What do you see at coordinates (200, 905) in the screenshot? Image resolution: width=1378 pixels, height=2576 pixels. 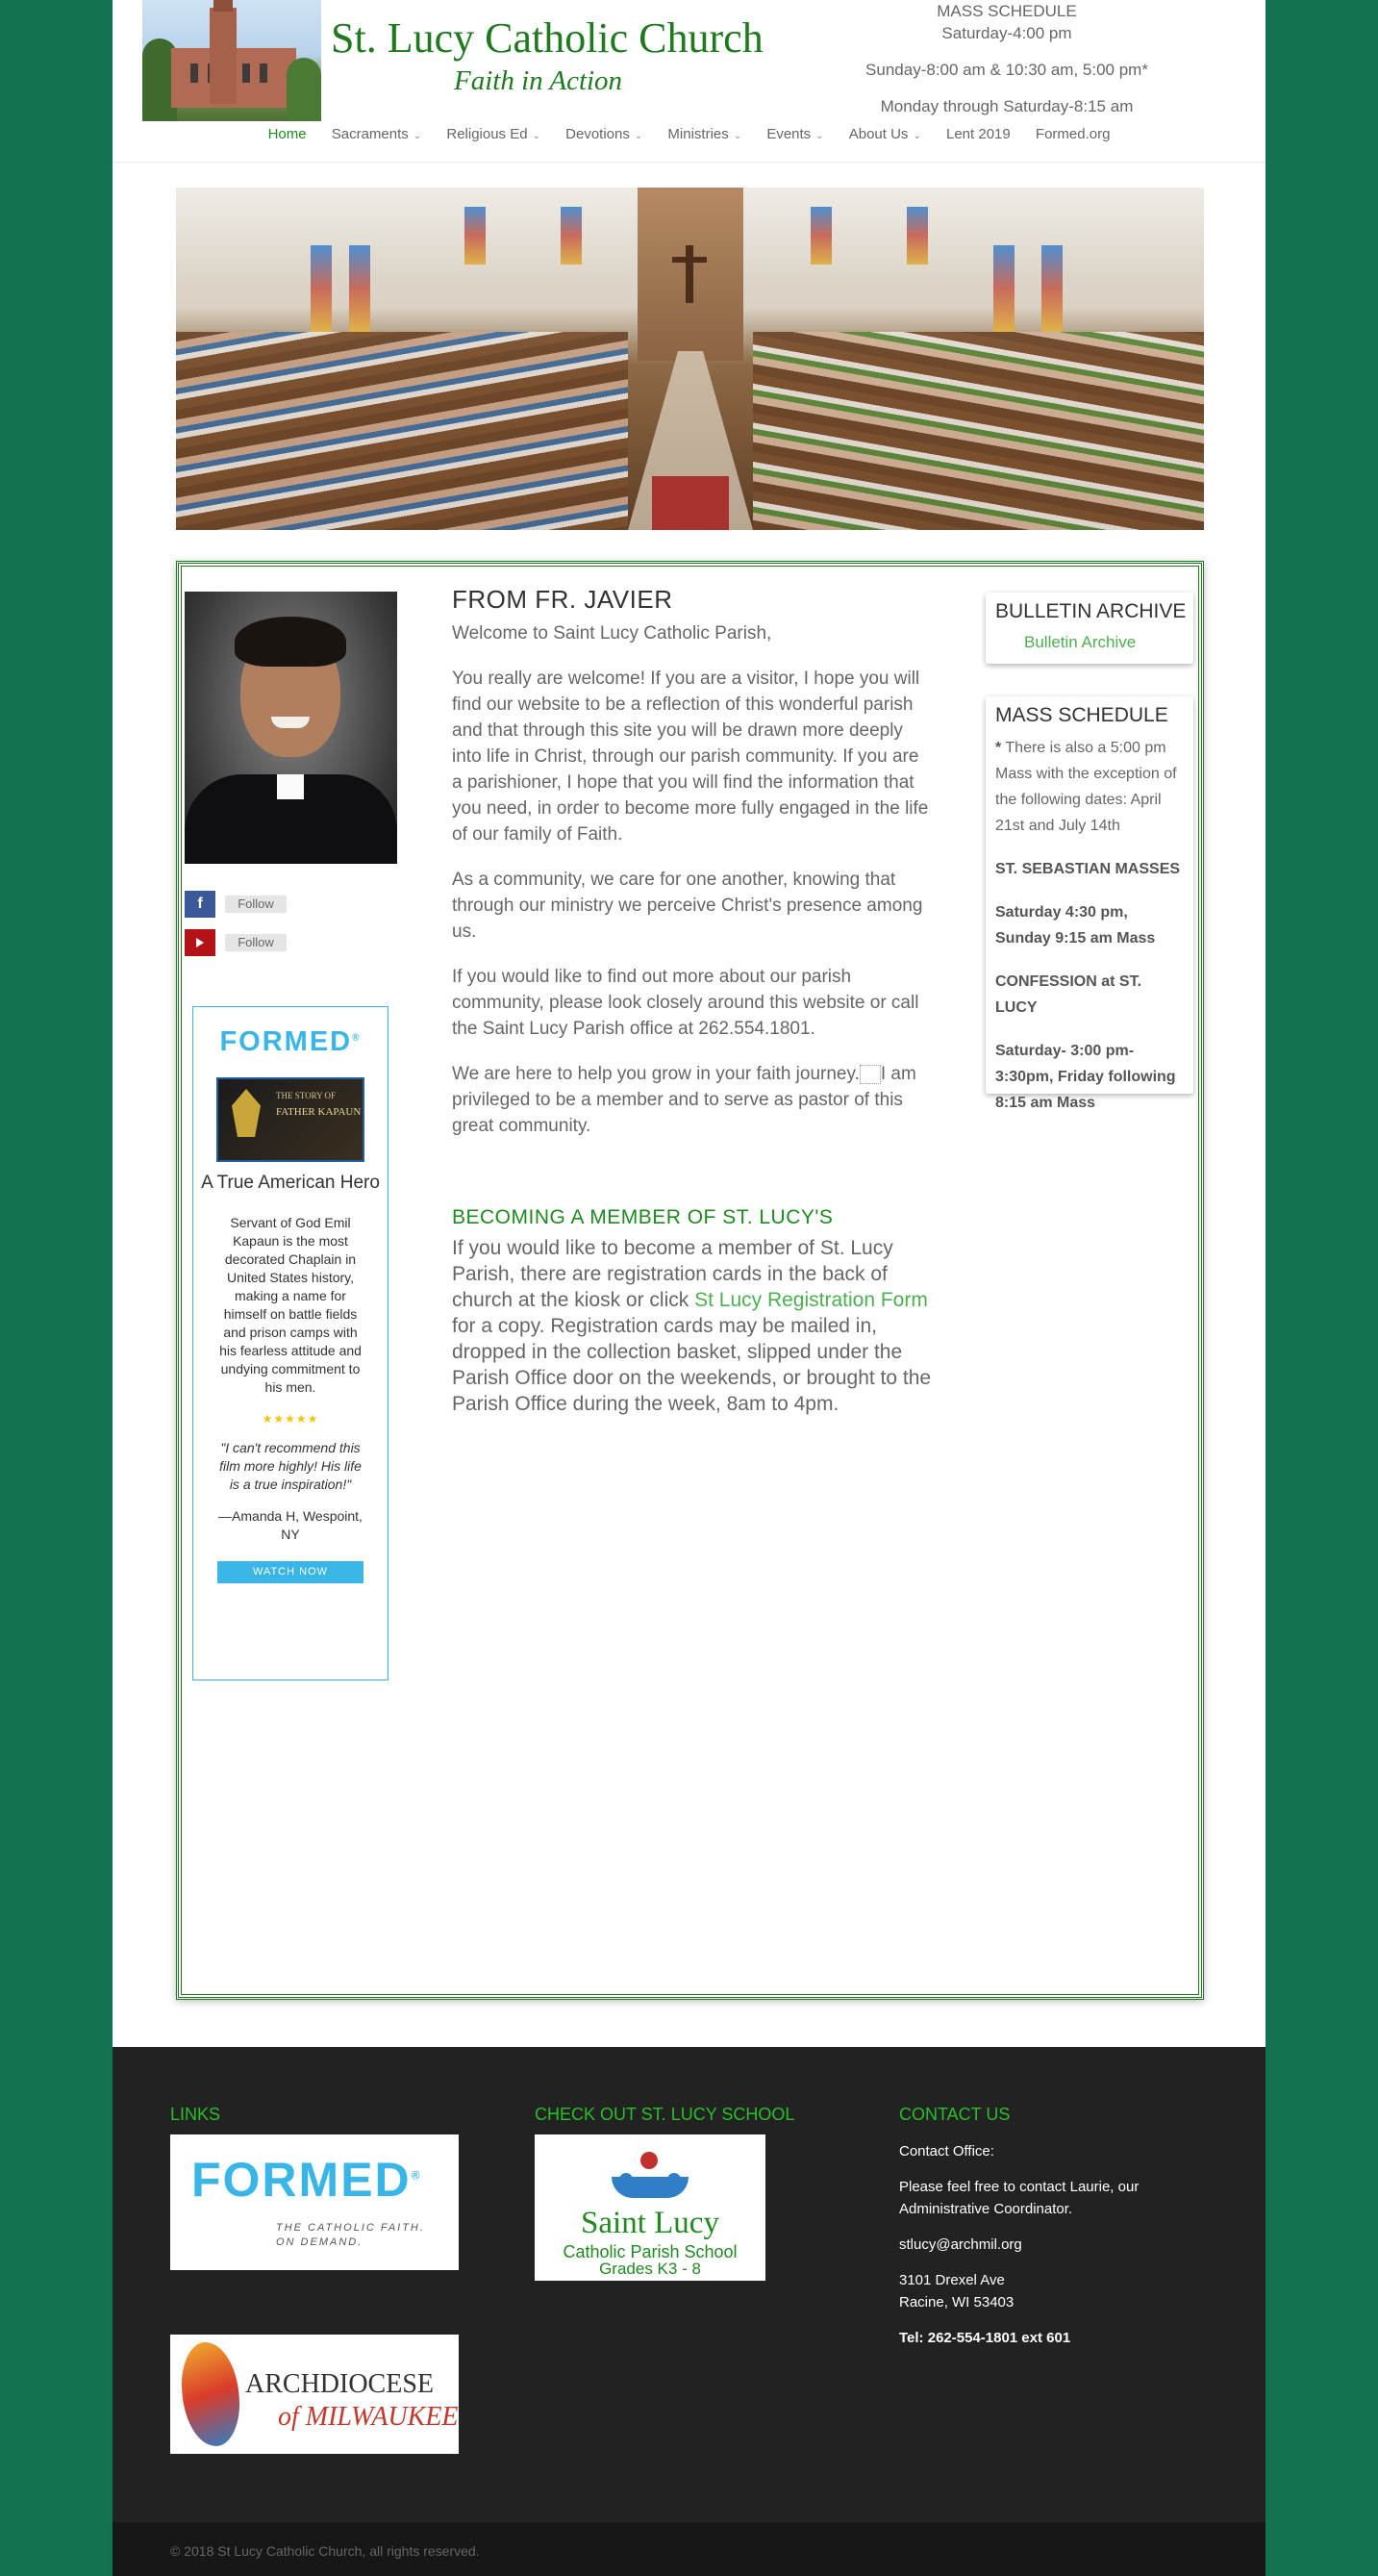 I see `facebook-icon: f` at bounding box center [200, 905].